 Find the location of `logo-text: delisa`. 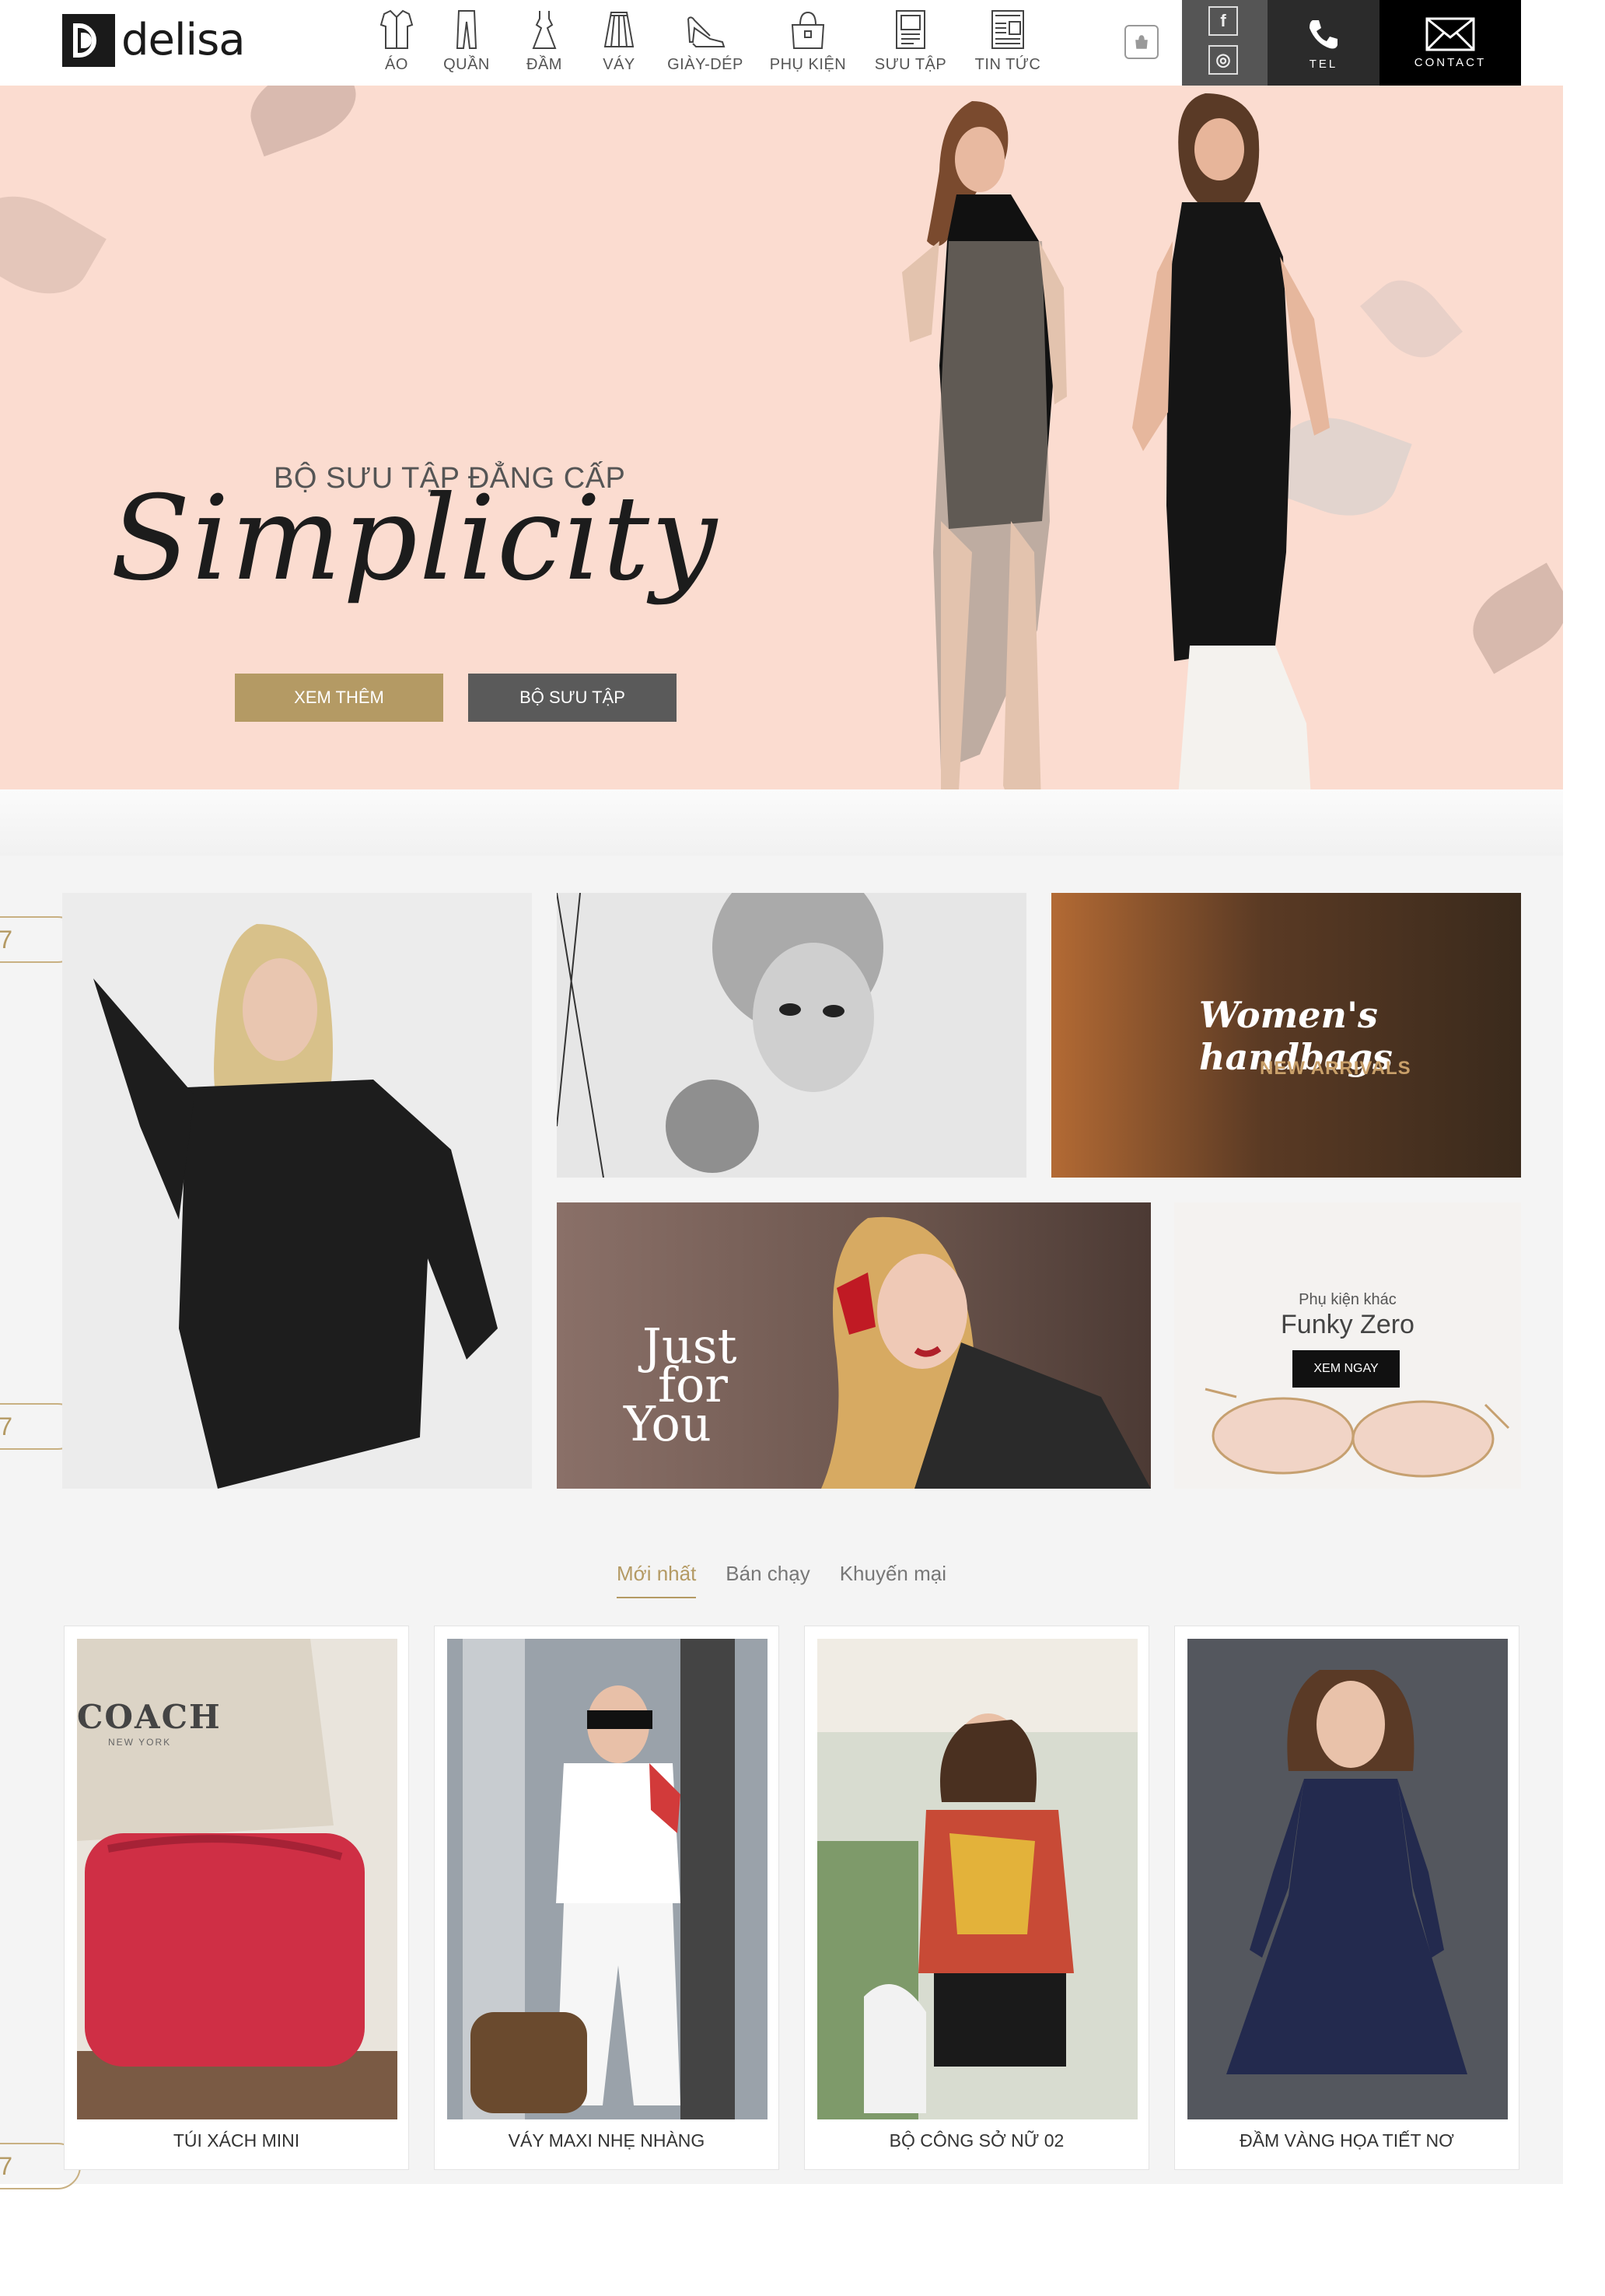

logo-text: delisa is located at coordinates (184, 40).